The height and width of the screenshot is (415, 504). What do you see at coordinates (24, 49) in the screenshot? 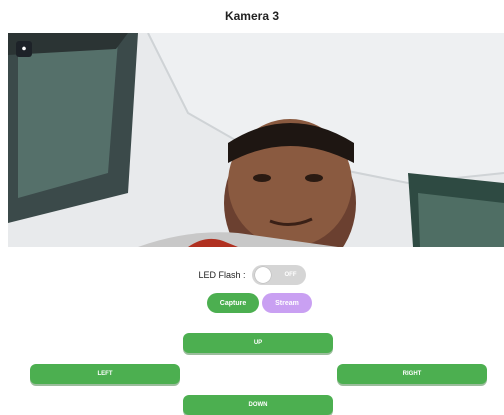
I see `camera-switch-icon: ⏺` at bounding box center [24, 49].